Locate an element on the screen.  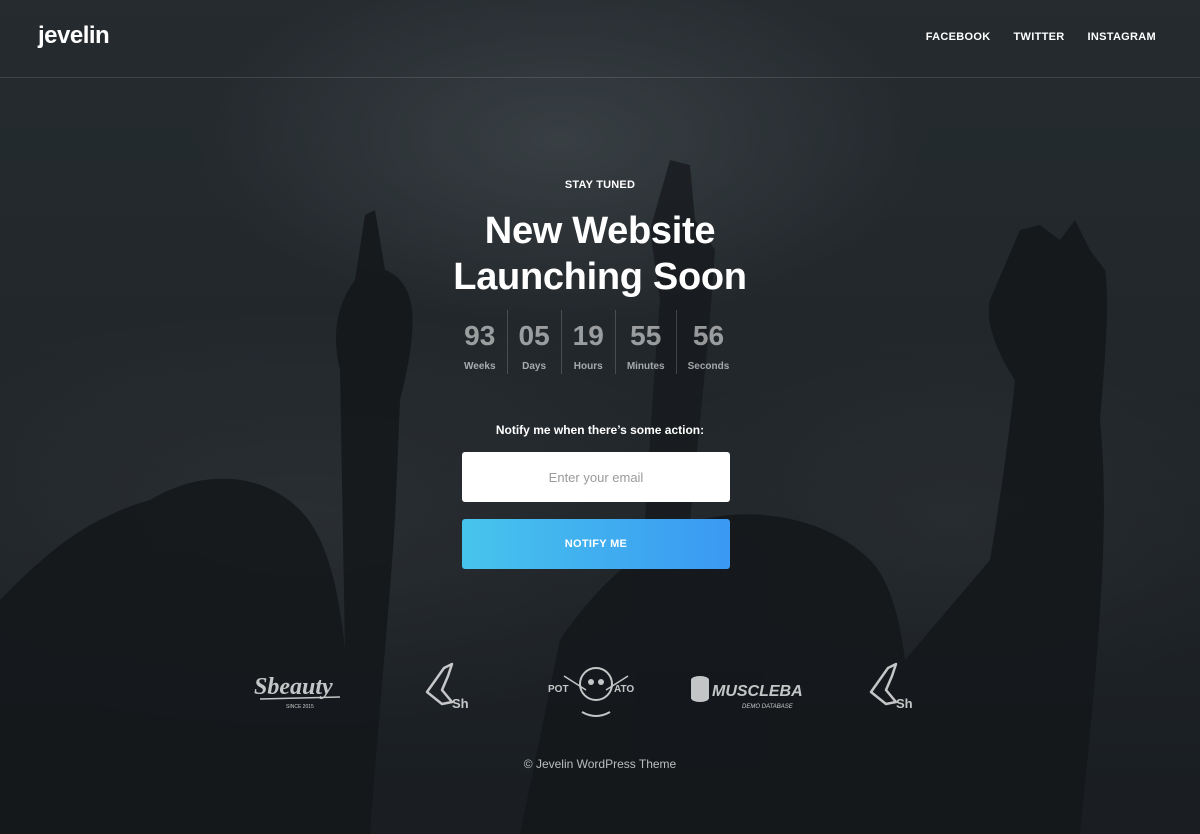
countdown-seconds: 56 Seconds is located at coordinates (708, 342).